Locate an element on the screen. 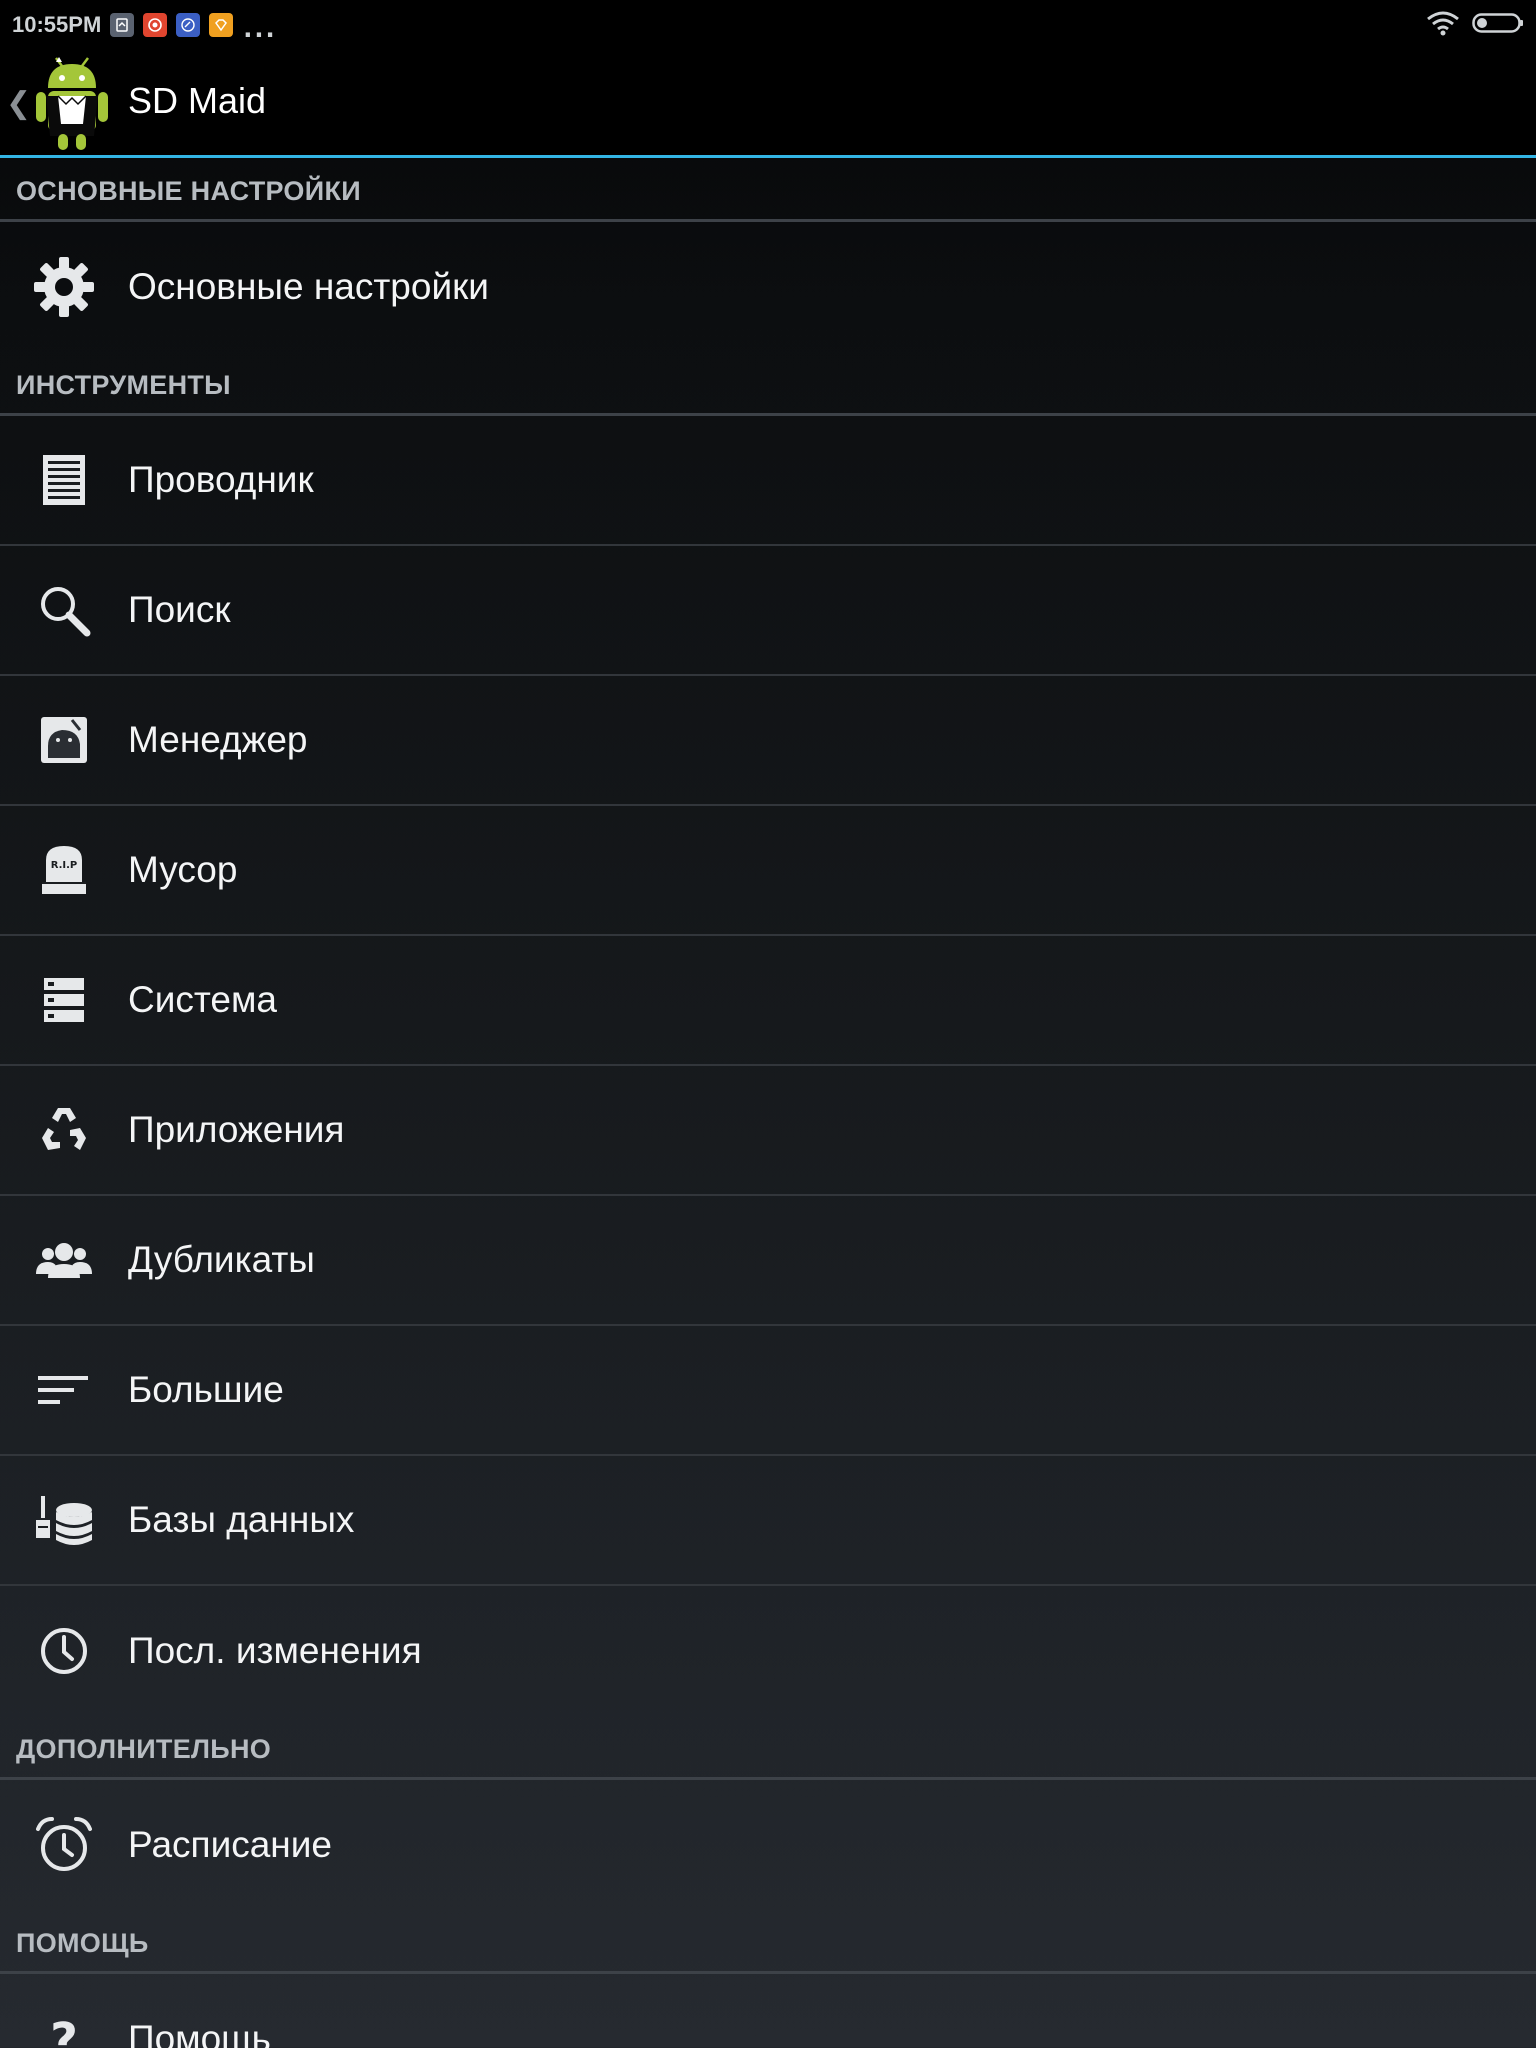 The image size is (1536, 2048). app-manager-icon is located at coordinates (64, 740).